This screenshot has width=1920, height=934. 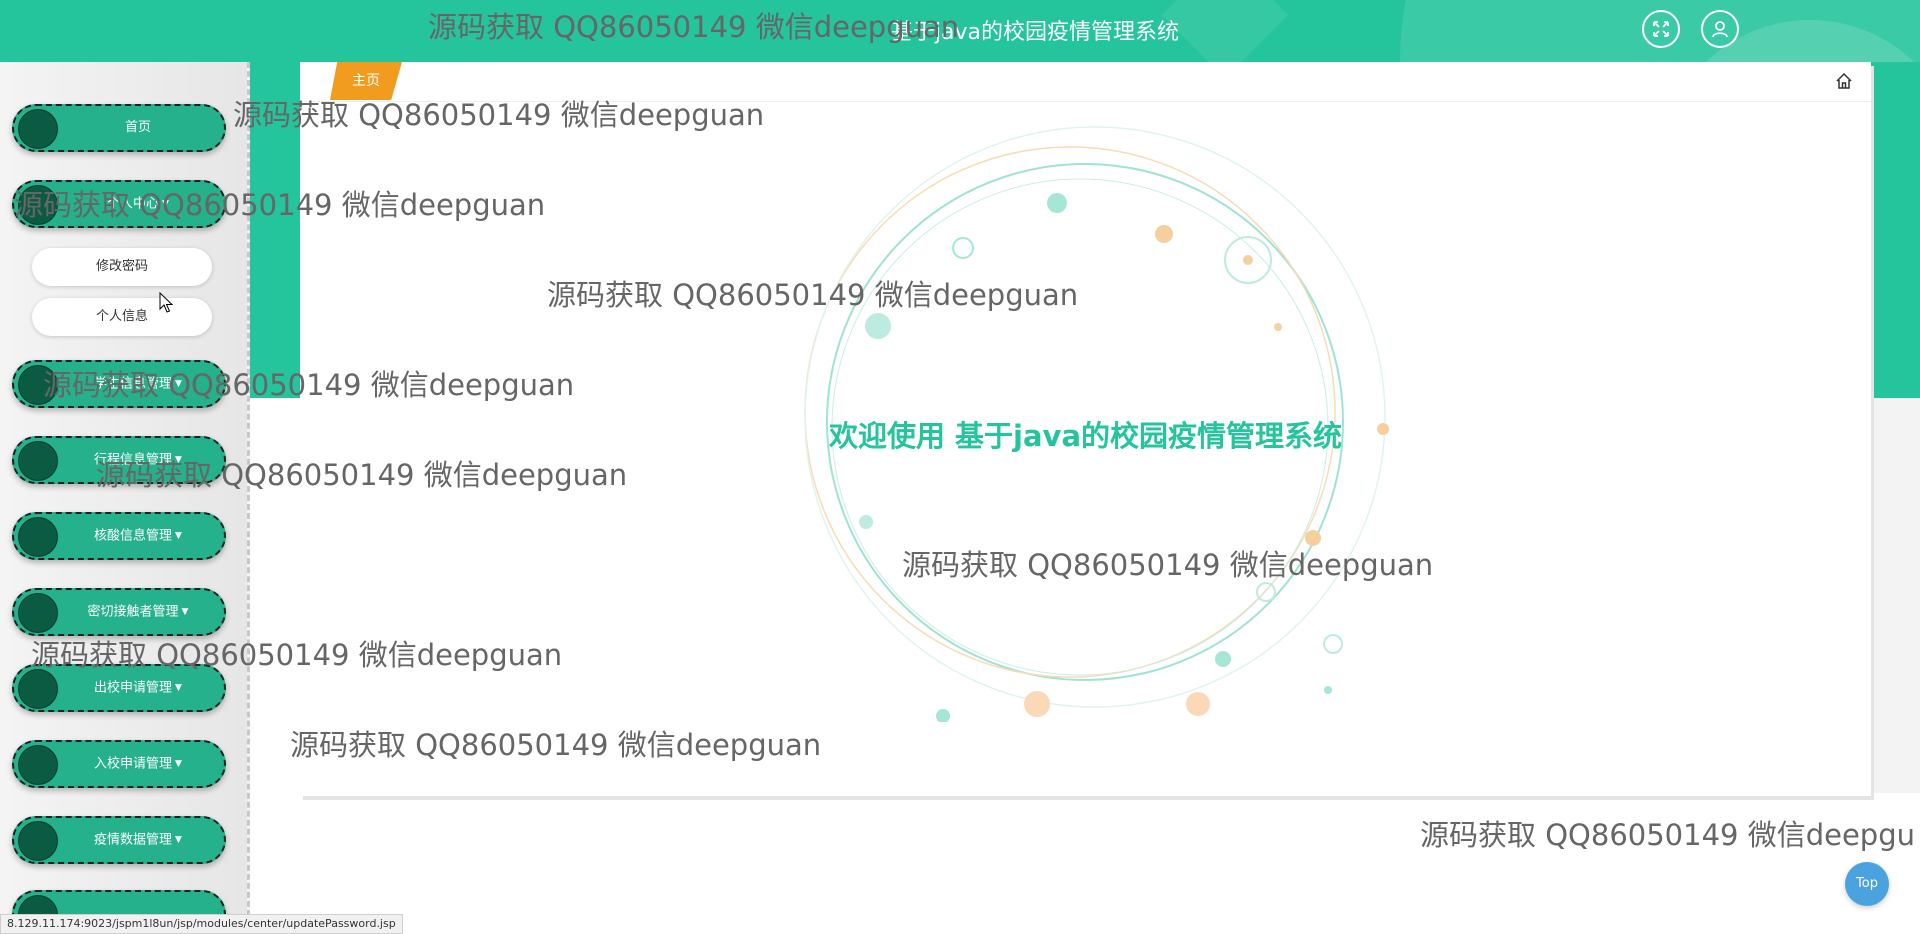 What do you see at coordinates (1667, 835) in the screenshot?
I see `watermark: 源码获取 QQ86050149 微信deepgu` at bounding box center [1667, 835].